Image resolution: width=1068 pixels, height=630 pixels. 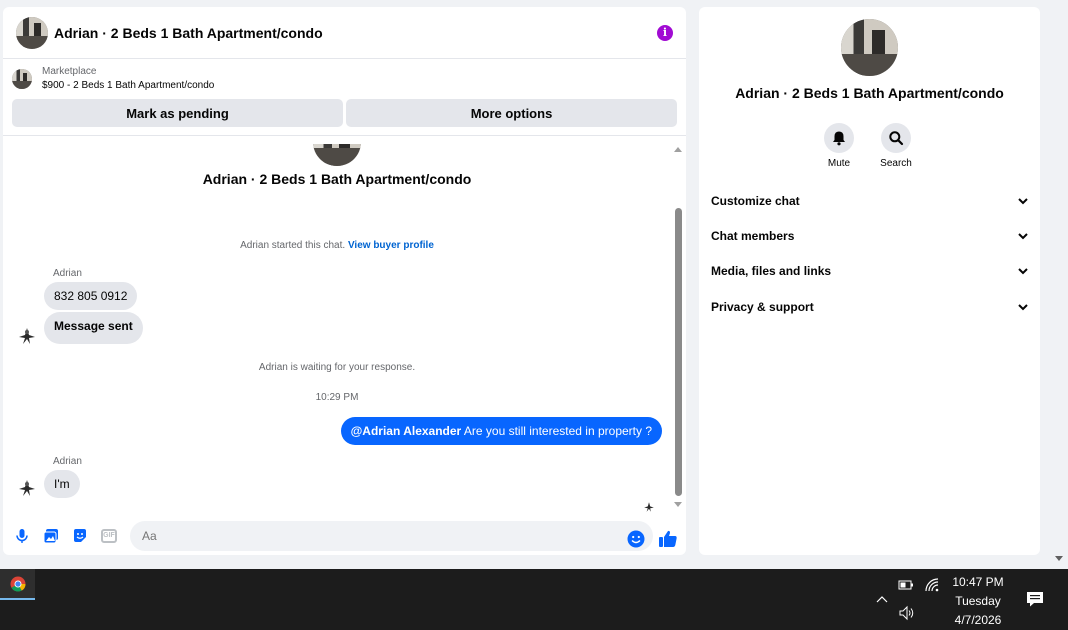 I want to click on bell-icon, so click(x=839, y=138).